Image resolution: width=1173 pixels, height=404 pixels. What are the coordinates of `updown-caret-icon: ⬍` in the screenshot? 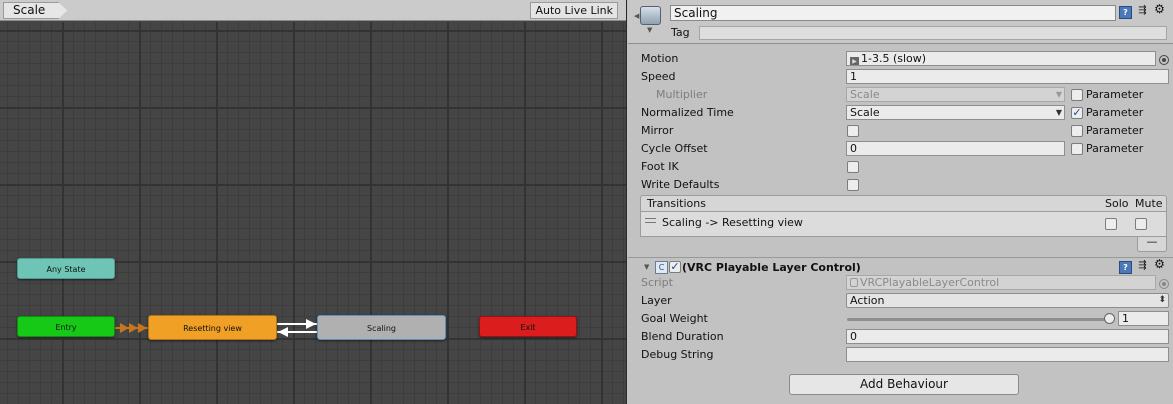 It's located at (1162, 300).